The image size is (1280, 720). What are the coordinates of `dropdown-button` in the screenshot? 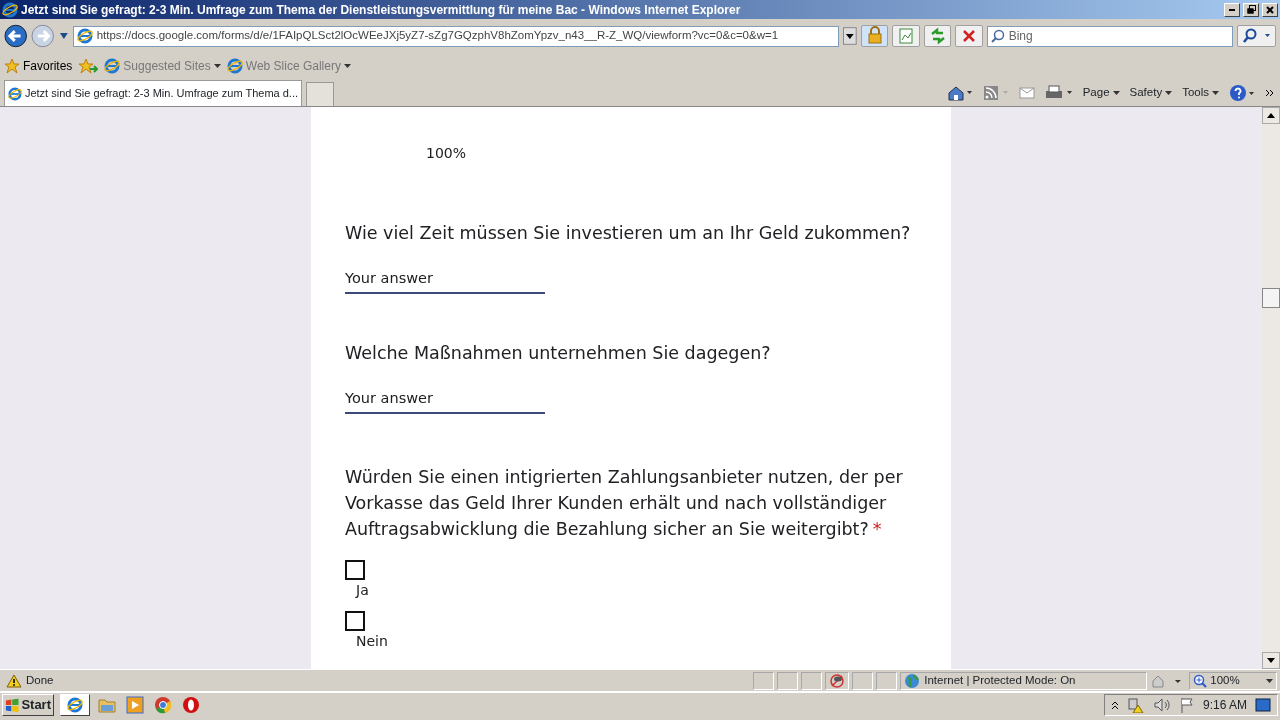 It's located at (850, 36).